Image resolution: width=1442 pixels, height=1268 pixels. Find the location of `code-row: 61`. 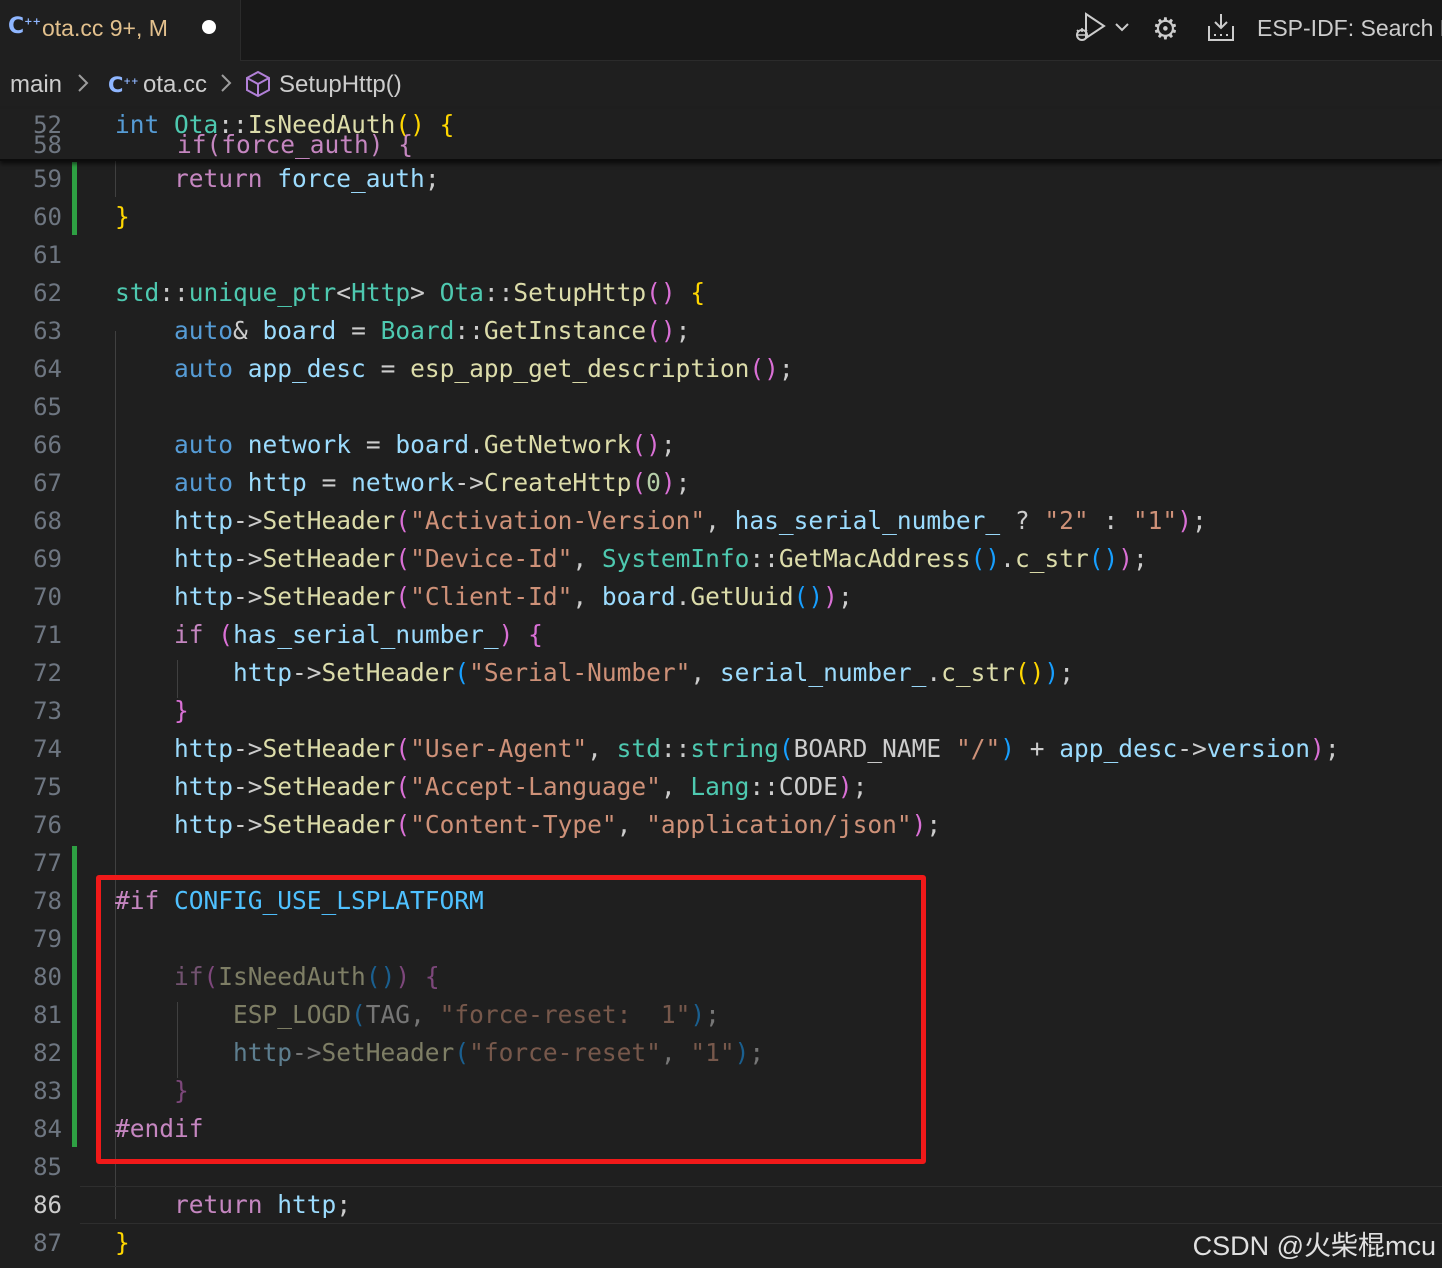

code-row: 61 is located at coordinates (721, 255).